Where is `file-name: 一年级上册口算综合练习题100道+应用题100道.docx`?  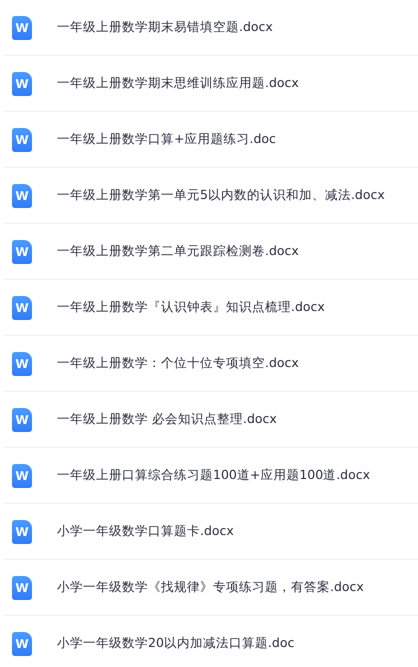
file-name: 一年级上册口算综合练习题100道+应用题100道.docx is located at coordinates (213, 475).